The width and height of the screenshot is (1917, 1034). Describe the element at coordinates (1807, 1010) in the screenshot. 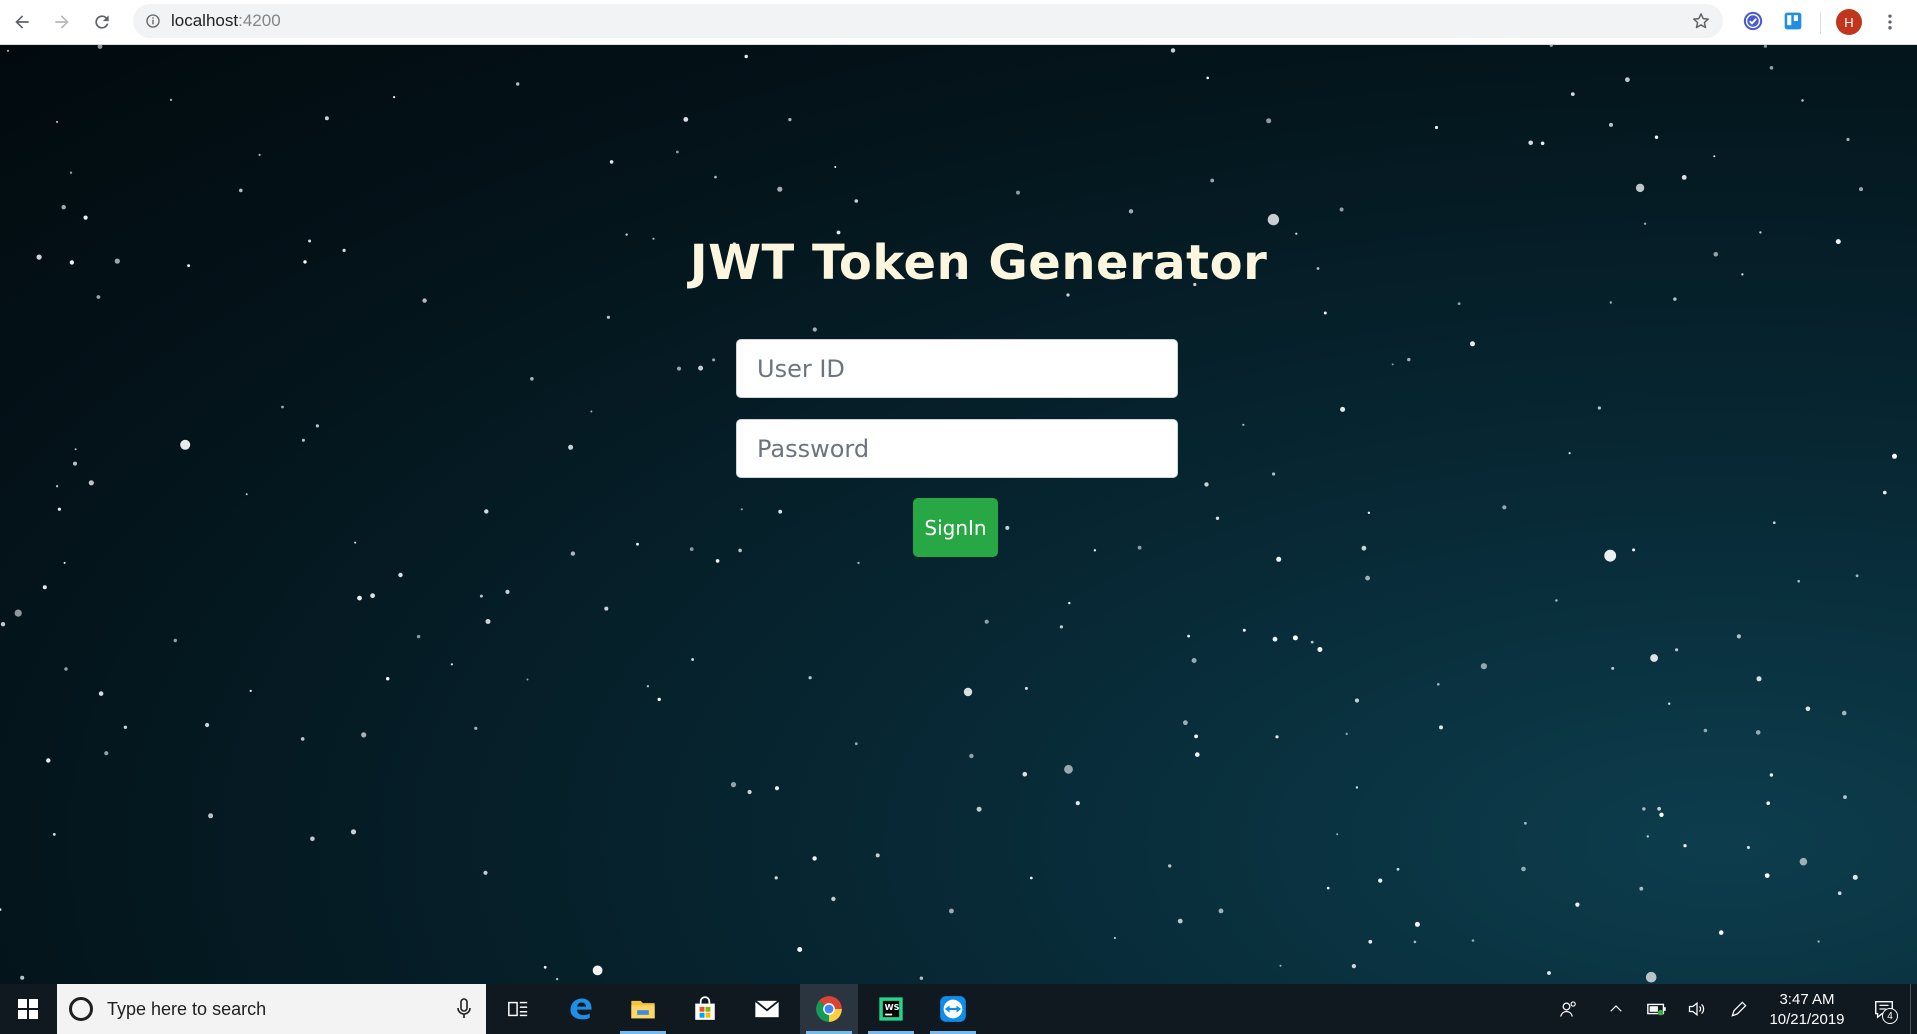

I see `taskbar-clock: 3:47 AM 10/21/2019` at that location.